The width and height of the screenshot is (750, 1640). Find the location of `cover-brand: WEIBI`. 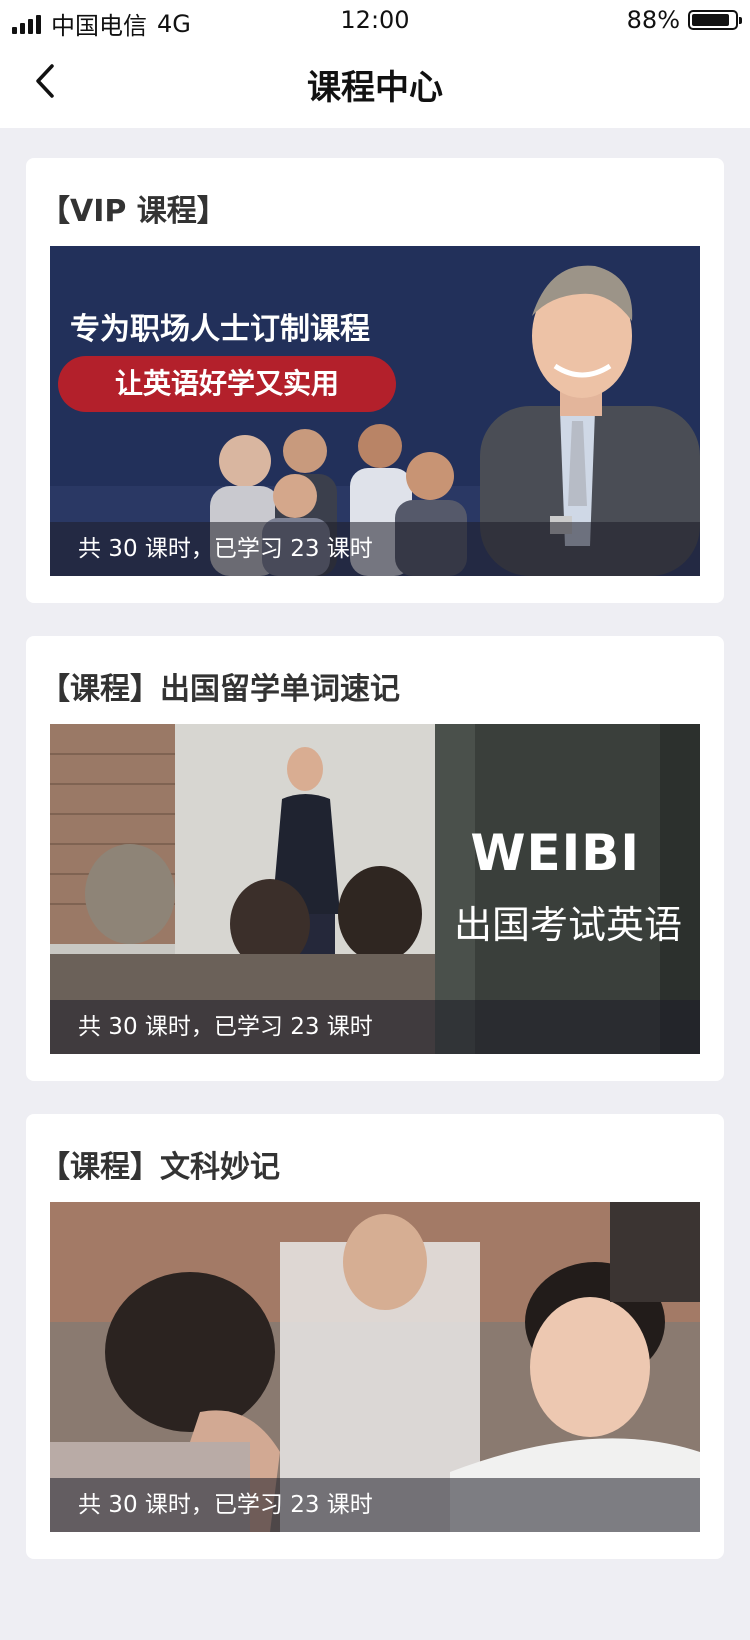

cover-brand: WEIBI is located at coordinates (555, 853).